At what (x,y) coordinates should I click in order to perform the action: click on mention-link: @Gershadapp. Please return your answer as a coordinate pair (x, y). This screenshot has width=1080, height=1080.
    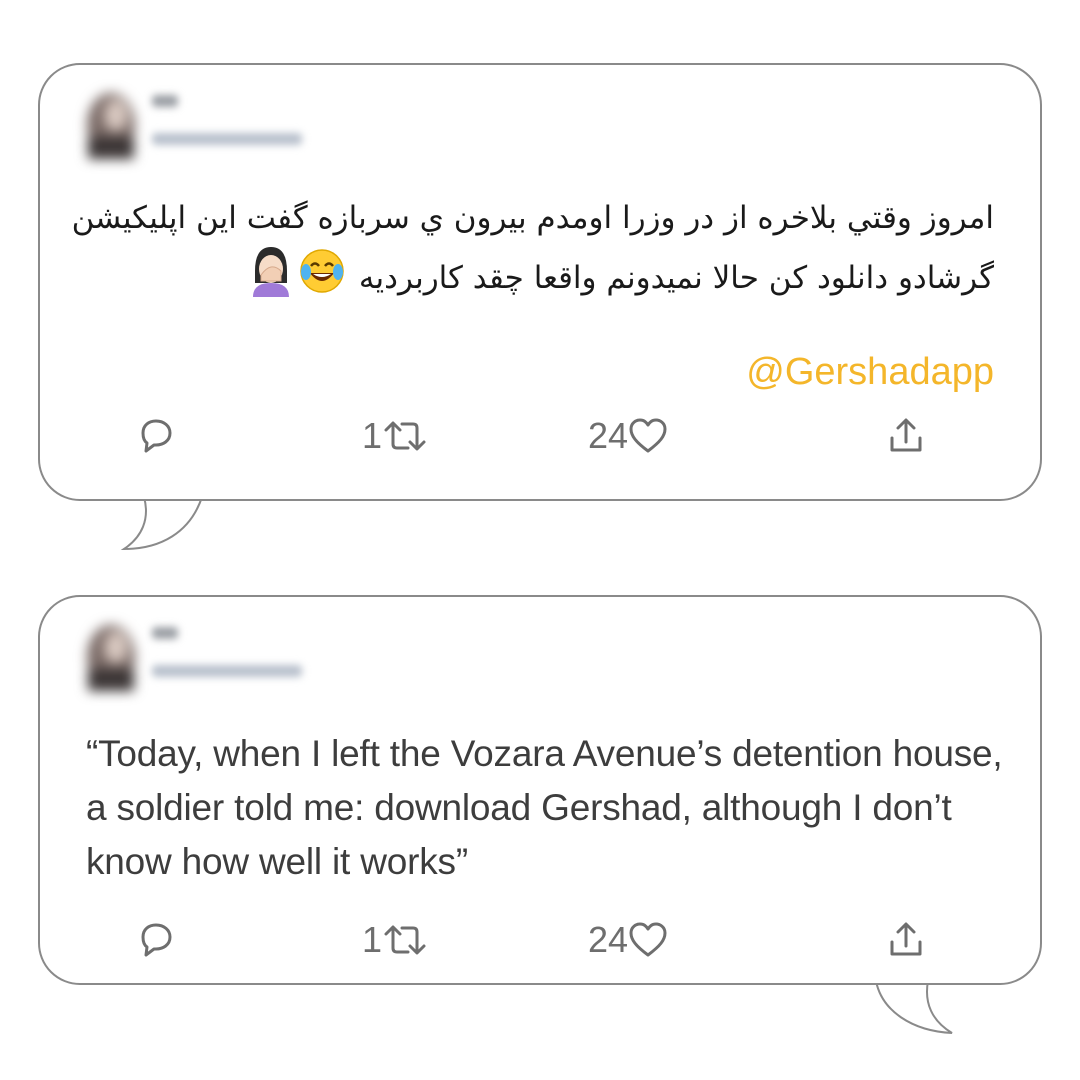
    Looking at the image, I should click on (870, 372).